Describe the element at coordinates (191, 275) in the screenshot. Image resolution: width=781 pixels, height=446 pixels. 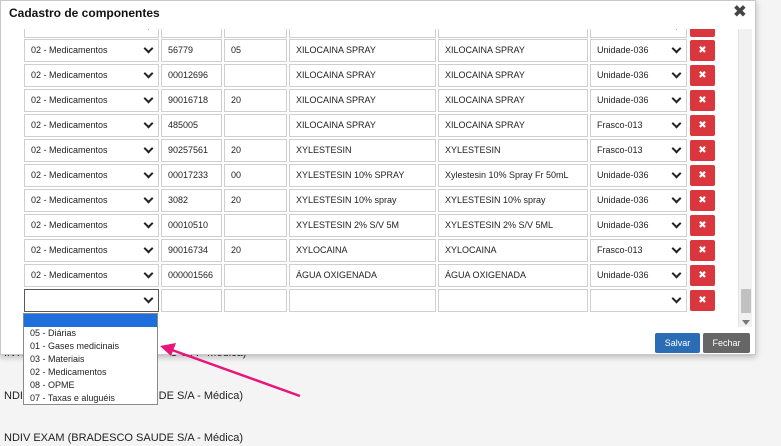
I see `code-input: 000001566` at that location.